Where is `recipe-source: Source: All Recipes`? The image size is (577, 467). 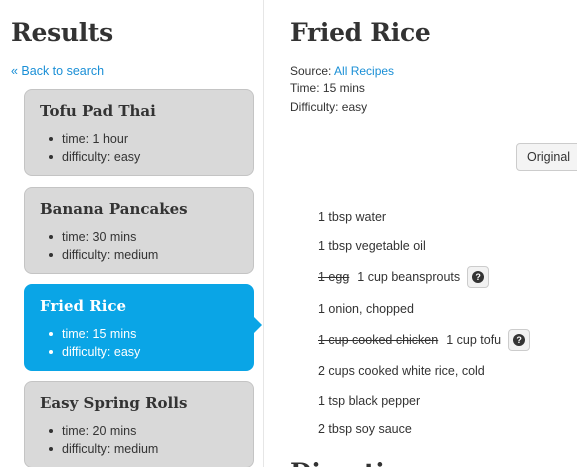
recipe-source: Source: All Recipes is located at coordinates (342, 71).